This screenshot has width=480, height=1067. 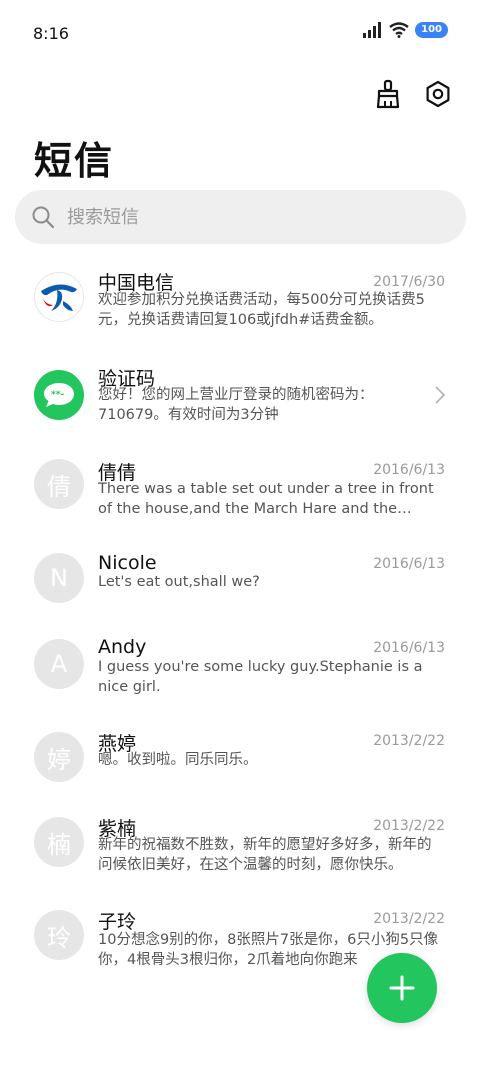 What do you see at coordinates (74, 161) in the screenshot?
I see `page-title: 短信` at bounding box center [74, 161].